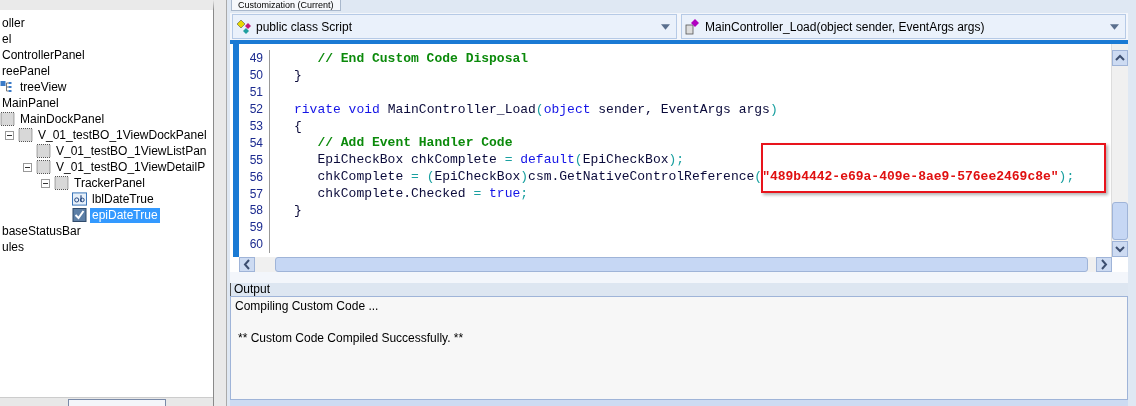  Describe the element at coordinates (903, 26) in the screenshot. I see `member-dropdown: MainController_Load(object sender, EventArgs args)` at that location.